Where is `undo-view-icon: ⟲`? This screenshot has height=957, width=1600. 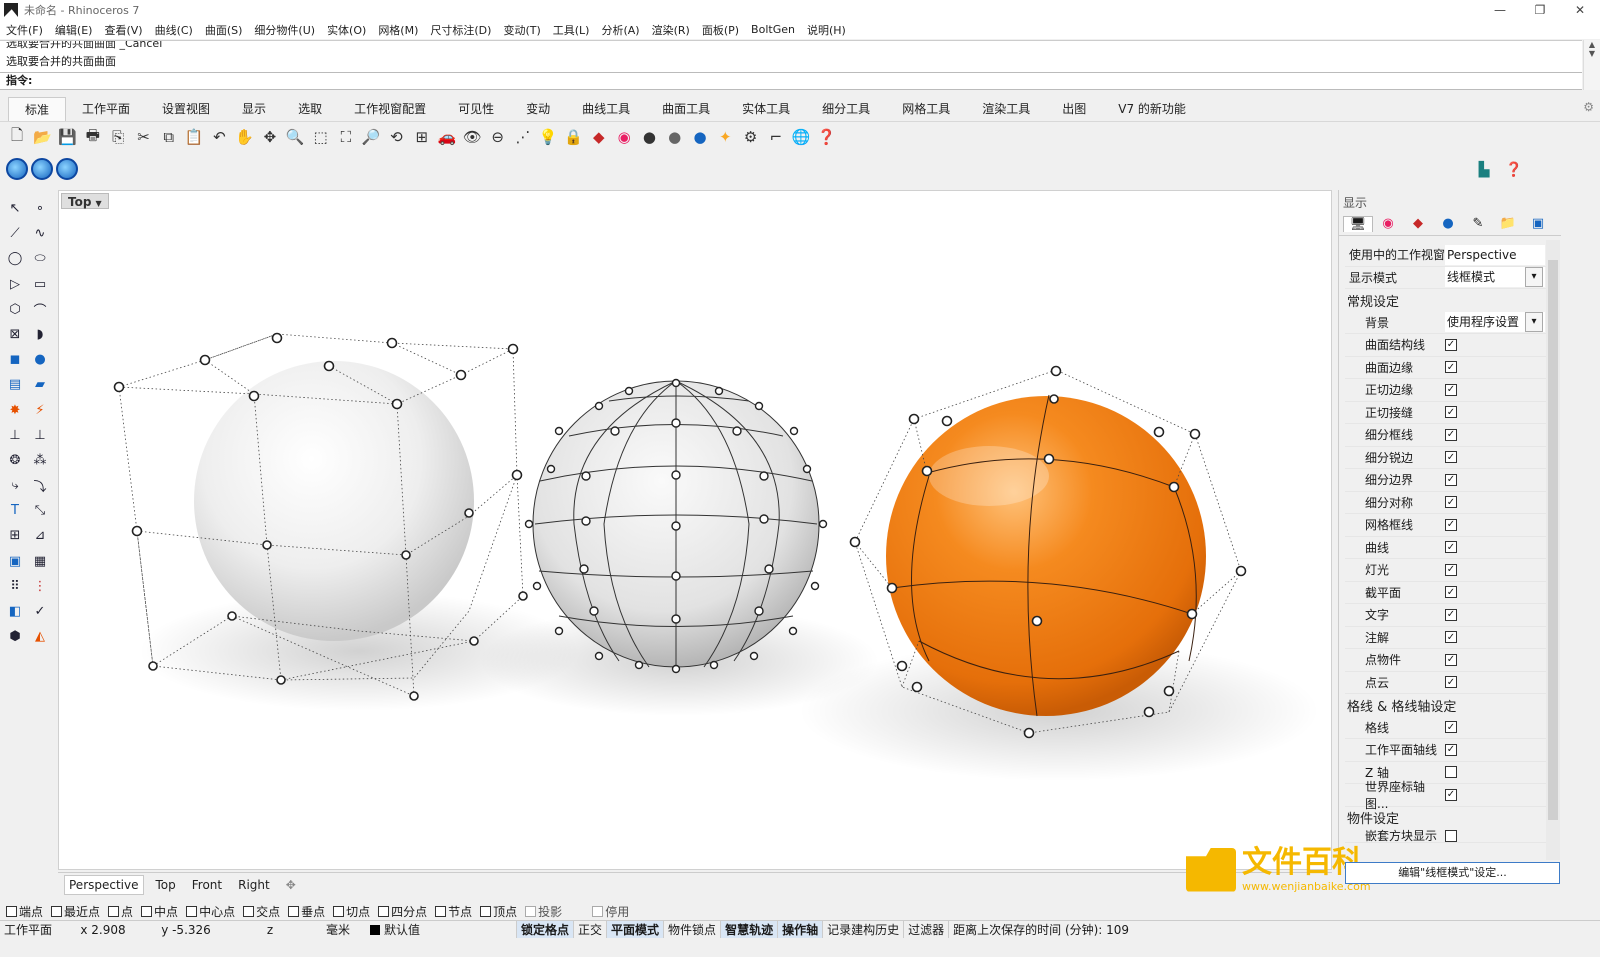
undo-view-icon: ⟲ is located at coordinates (396, 137).